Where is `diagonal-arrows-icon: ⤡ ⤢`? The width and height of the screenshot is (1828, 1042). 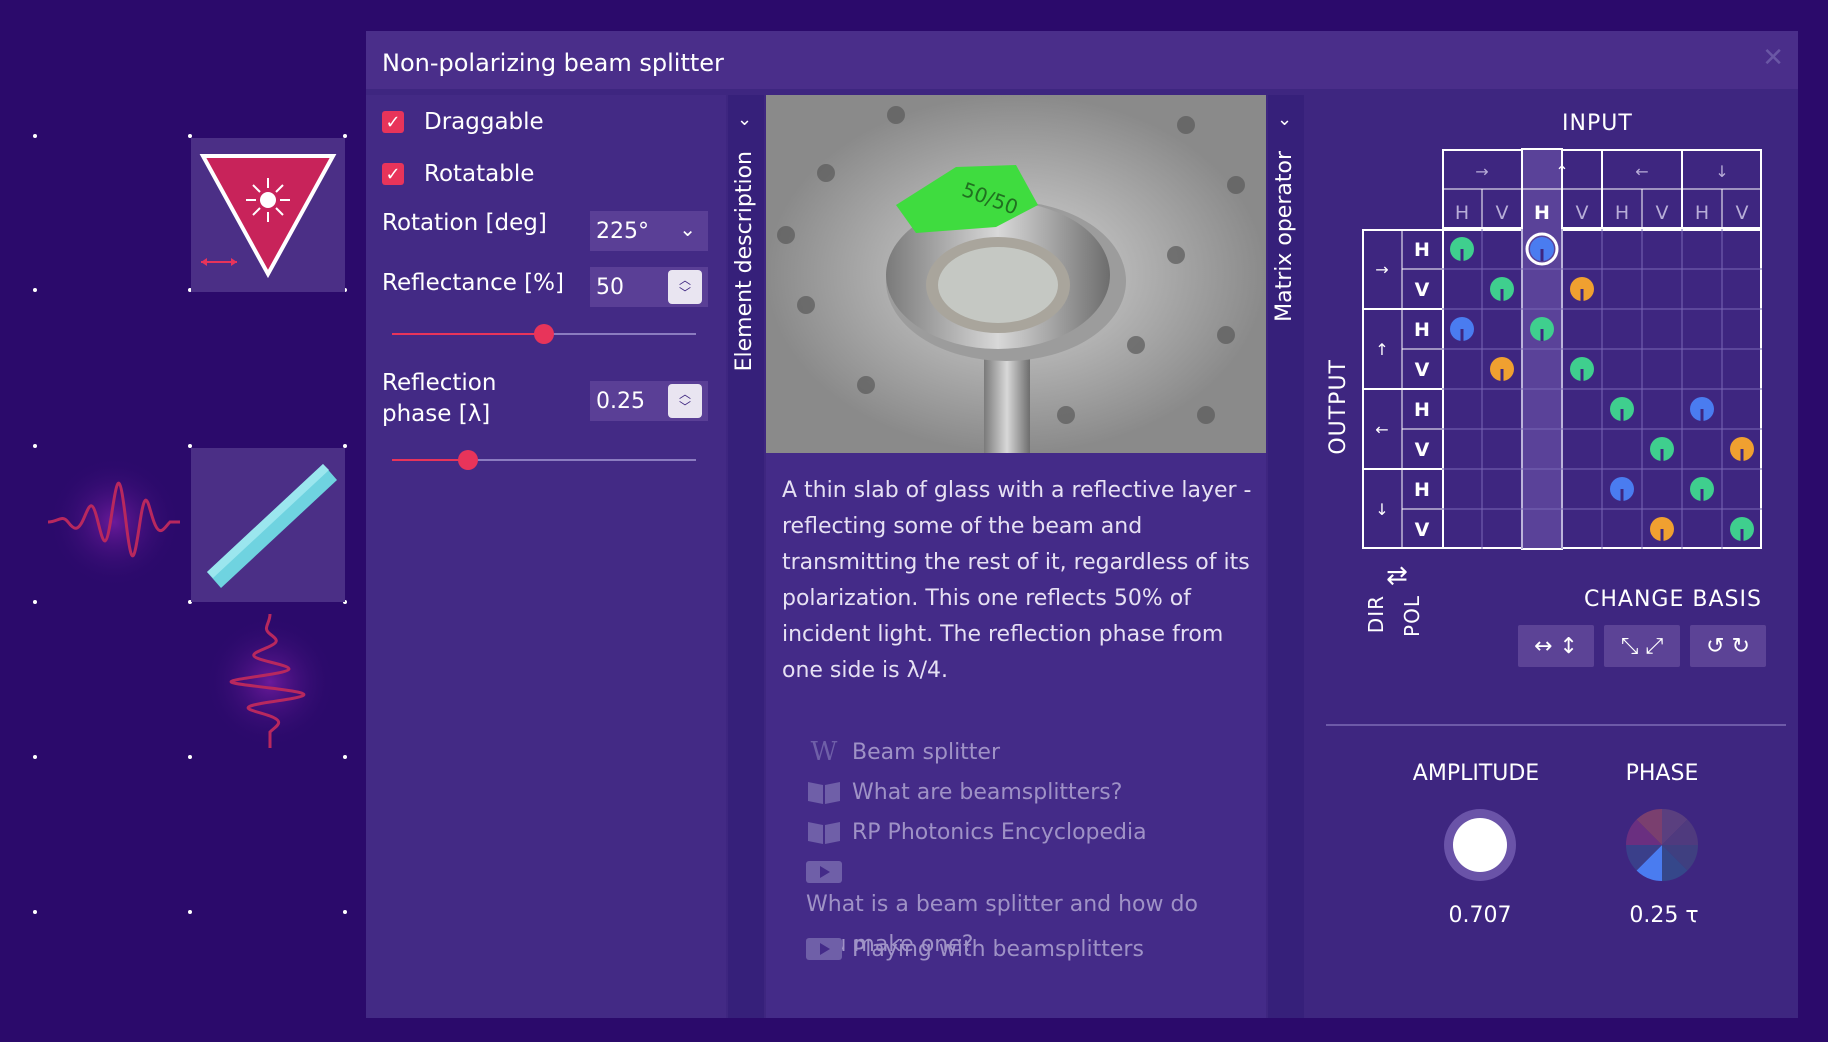 diagonal-arrows-icon: ⤡ ⤢ is located at coordinates (1642, 646).